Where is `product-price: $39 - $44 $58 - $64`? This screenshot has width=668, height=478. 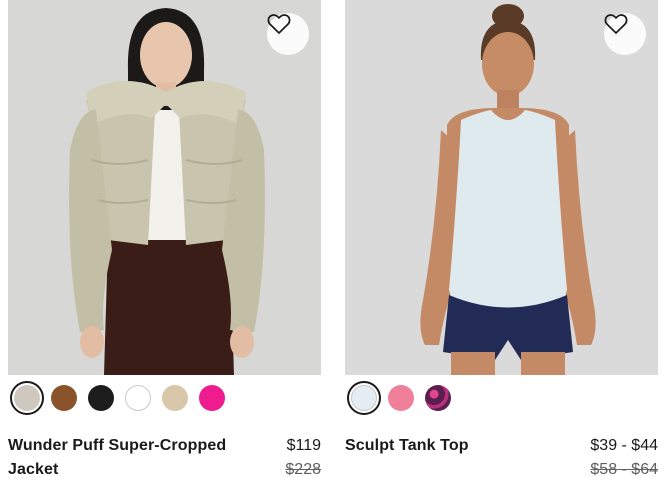
product-price: $39 - $44 $58 - $64 is located at coordinates (624, 456).